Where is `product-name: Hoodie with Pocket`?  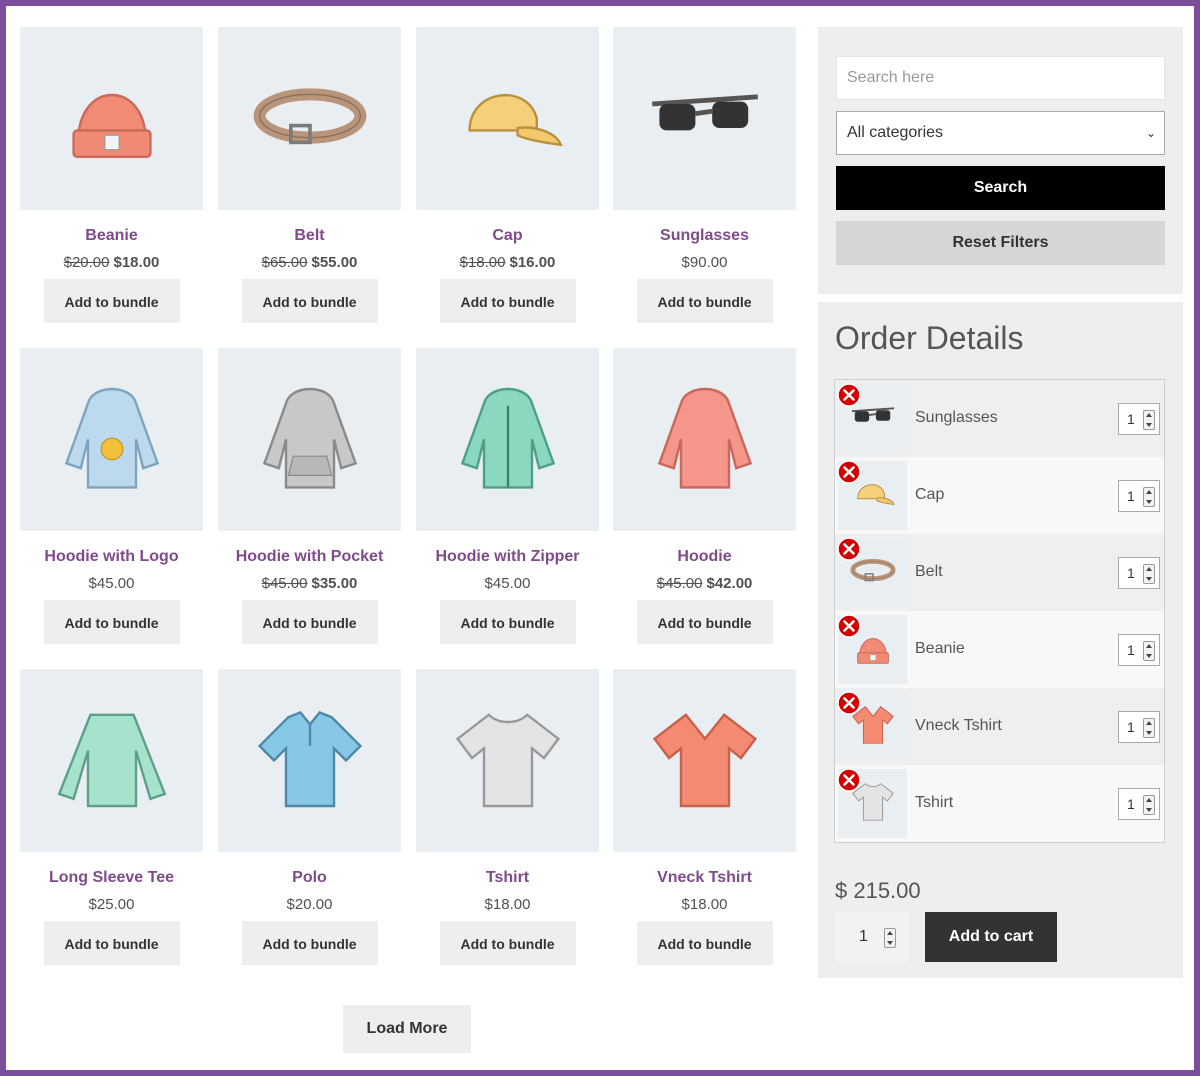 product-name: Hoodie with Pocket is located at coordinates (309, 557).